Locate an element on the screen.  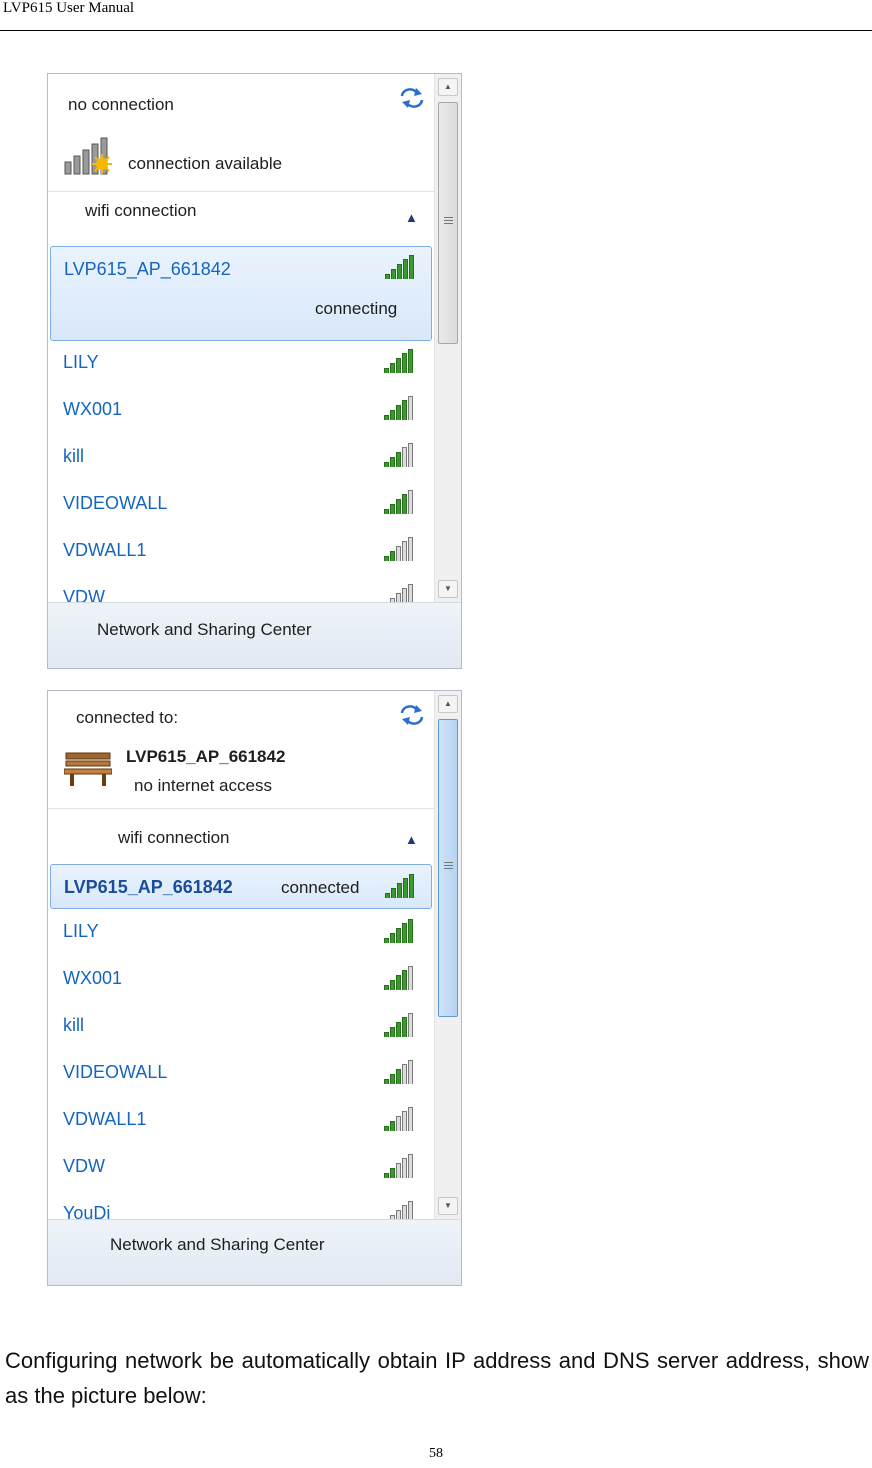
status-subtitle: connection available is located at coordinates (205, 163).